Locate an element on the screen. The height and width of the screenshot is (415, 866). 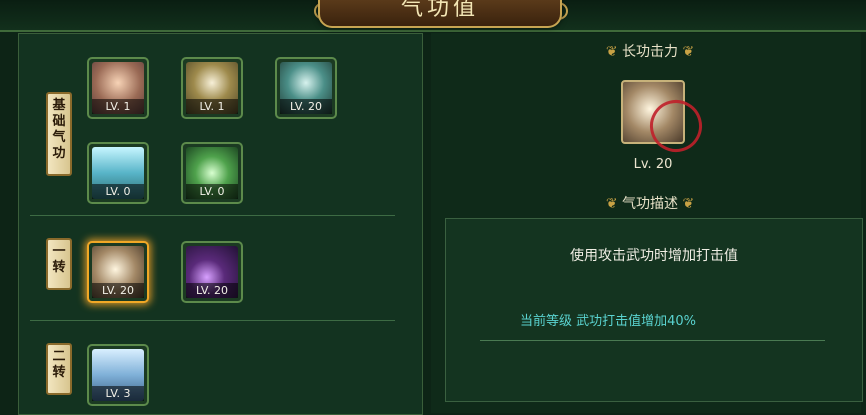
row-label-first-turn: 一 转 is located at coordinates (59, 264).